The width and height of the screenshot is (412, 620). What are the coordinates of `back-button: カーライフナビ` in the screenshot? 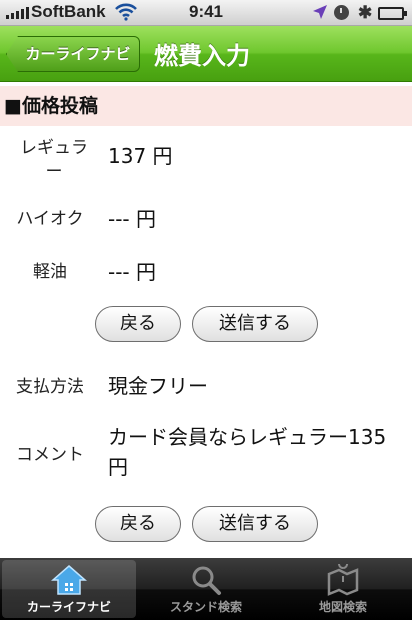 It's located at (73, 54).